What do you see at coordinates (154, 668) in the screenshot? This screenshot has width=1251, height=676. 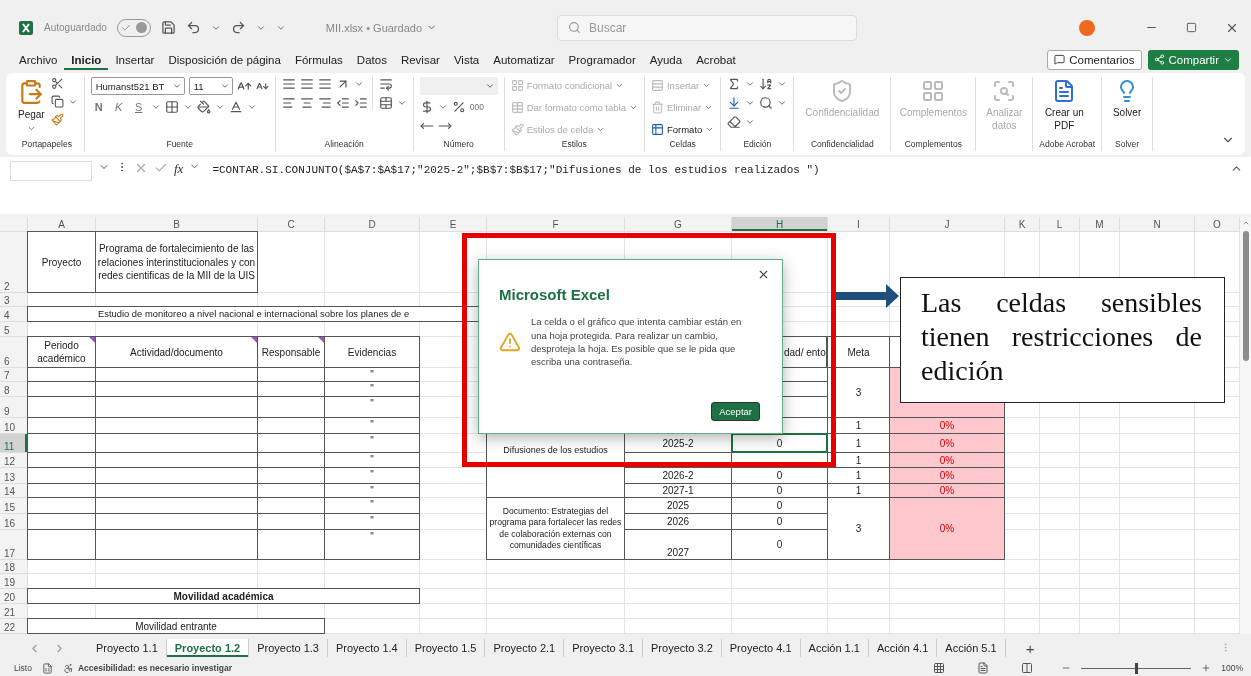 I see `accessibility-status: Accesibilidad: es necesario investigar` at bounding box center [154, 668].